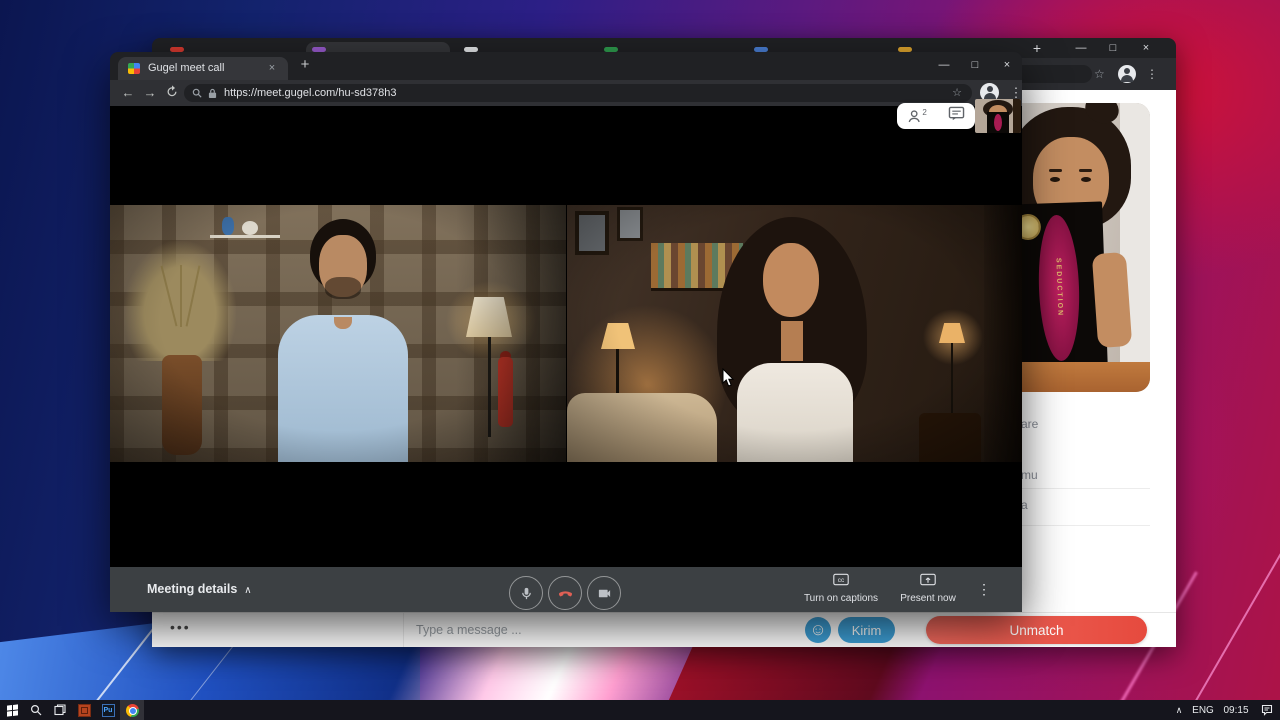  I want to click on list-item: are, so click(1086, 424).